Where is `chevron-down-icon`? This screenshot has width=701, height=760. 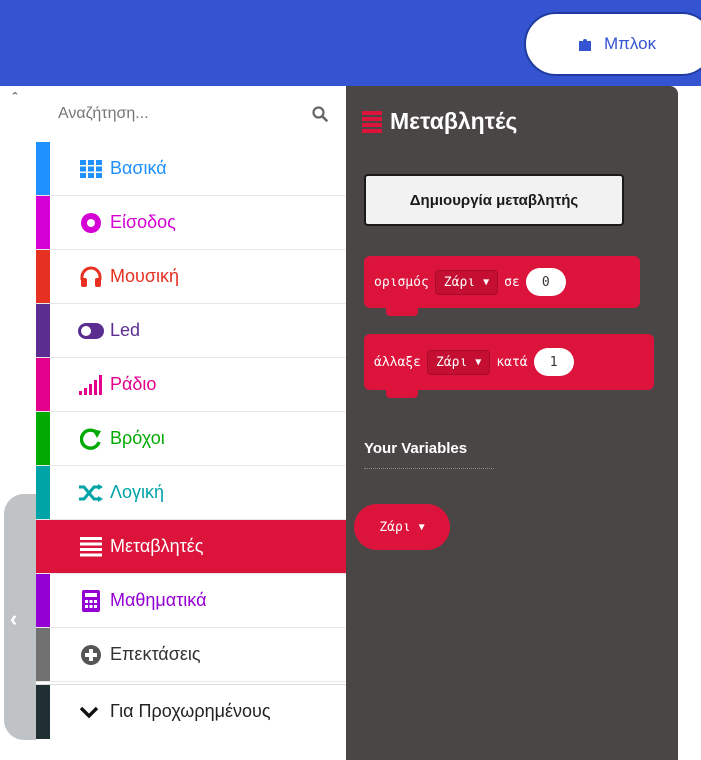 chevron-down-icon is located at coordinates (89, 712).